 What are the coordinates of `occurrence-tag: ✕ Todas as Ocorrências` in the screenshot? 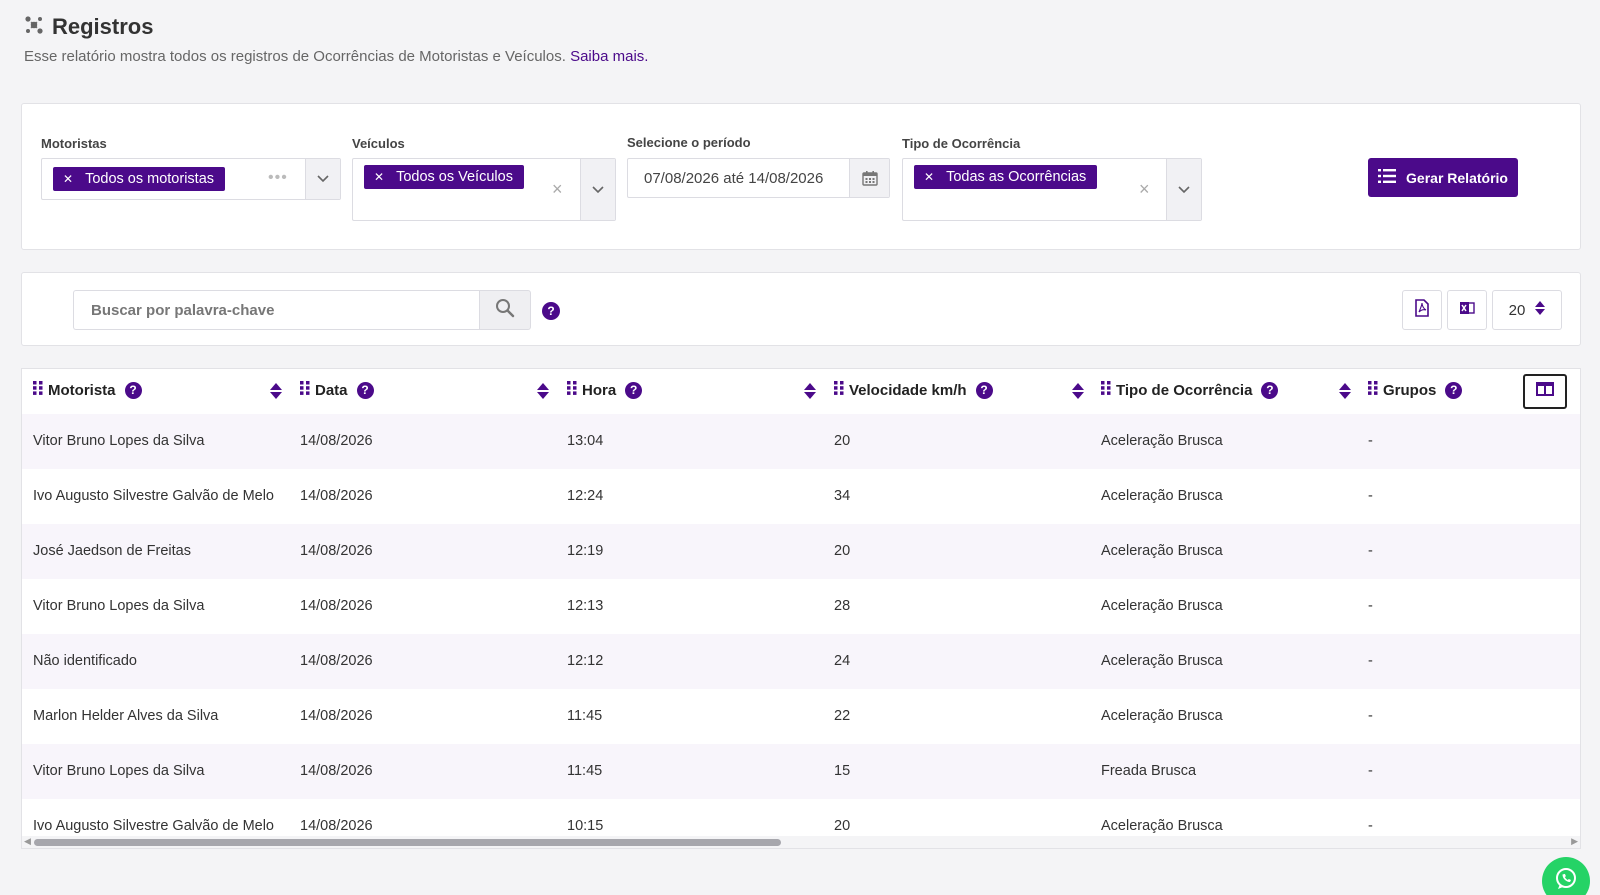 It's located at (1006, 177).